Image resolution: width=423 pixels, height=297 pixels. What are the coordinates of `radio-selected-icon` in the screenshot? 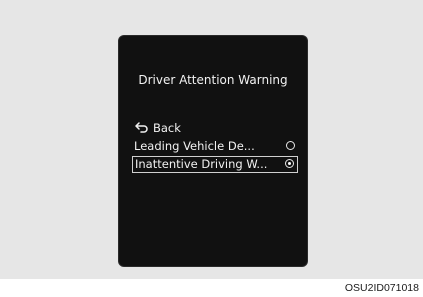 It's located at (289, 163).